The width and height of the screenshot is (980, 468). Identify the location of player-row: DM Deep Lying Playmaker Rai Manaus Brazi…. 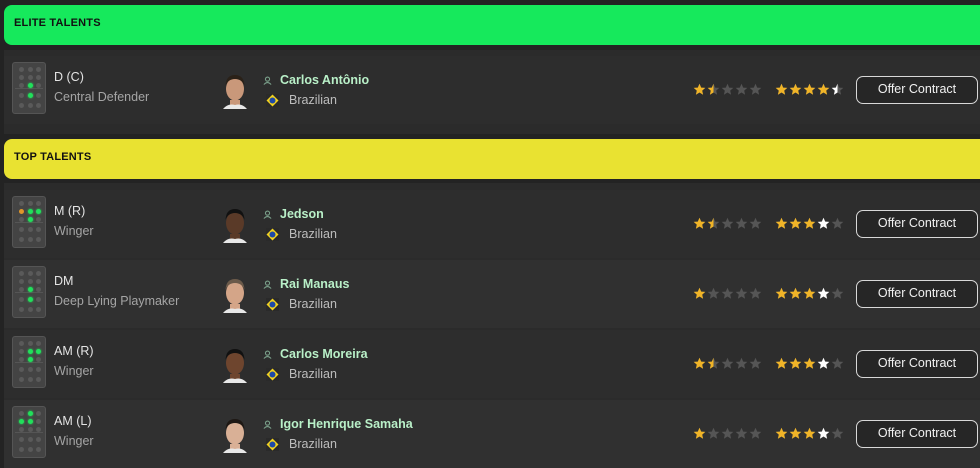
(492, 294).